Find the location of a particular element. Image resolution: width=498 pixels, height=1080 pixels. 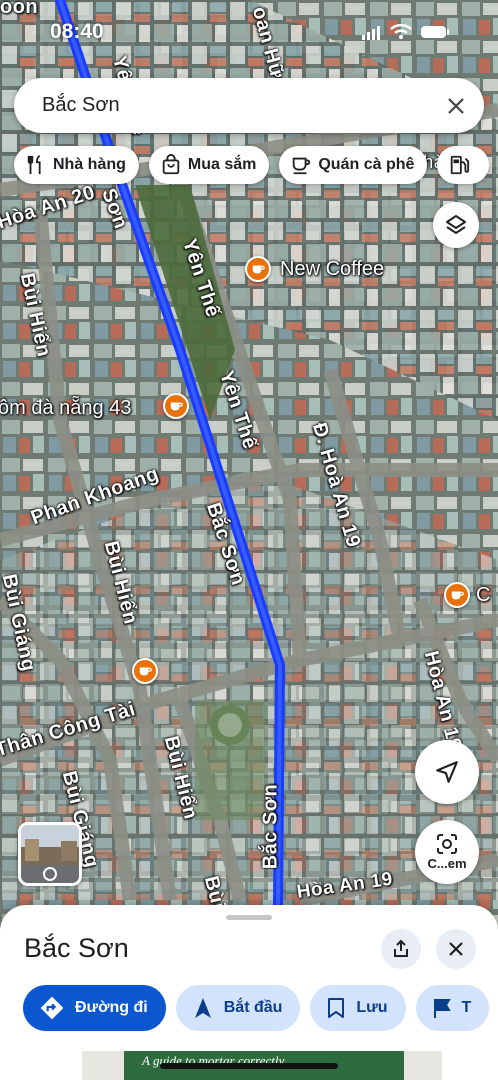

directions-button: Đường đi is located at coordinates (94, 1008).